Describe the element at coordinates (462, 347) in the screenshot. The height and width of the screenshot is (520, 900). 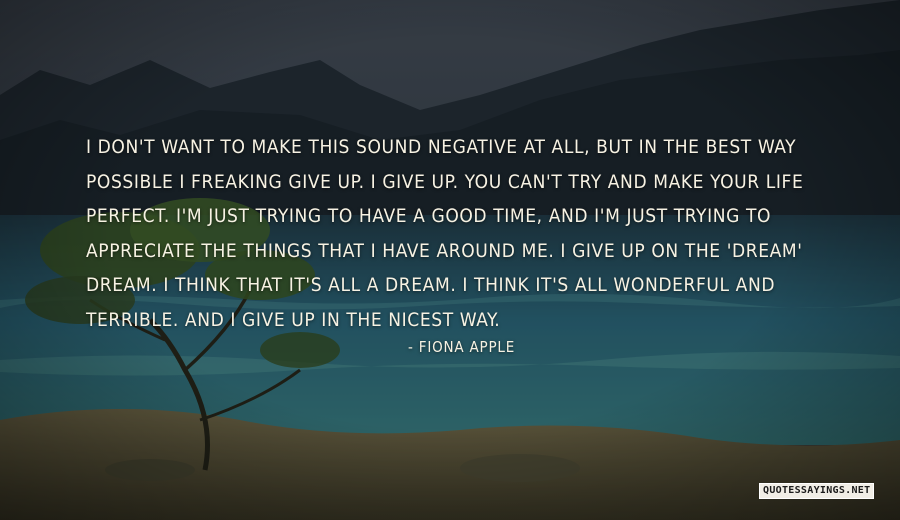
I see `quote-author: - FIONA APPLE` at that location.